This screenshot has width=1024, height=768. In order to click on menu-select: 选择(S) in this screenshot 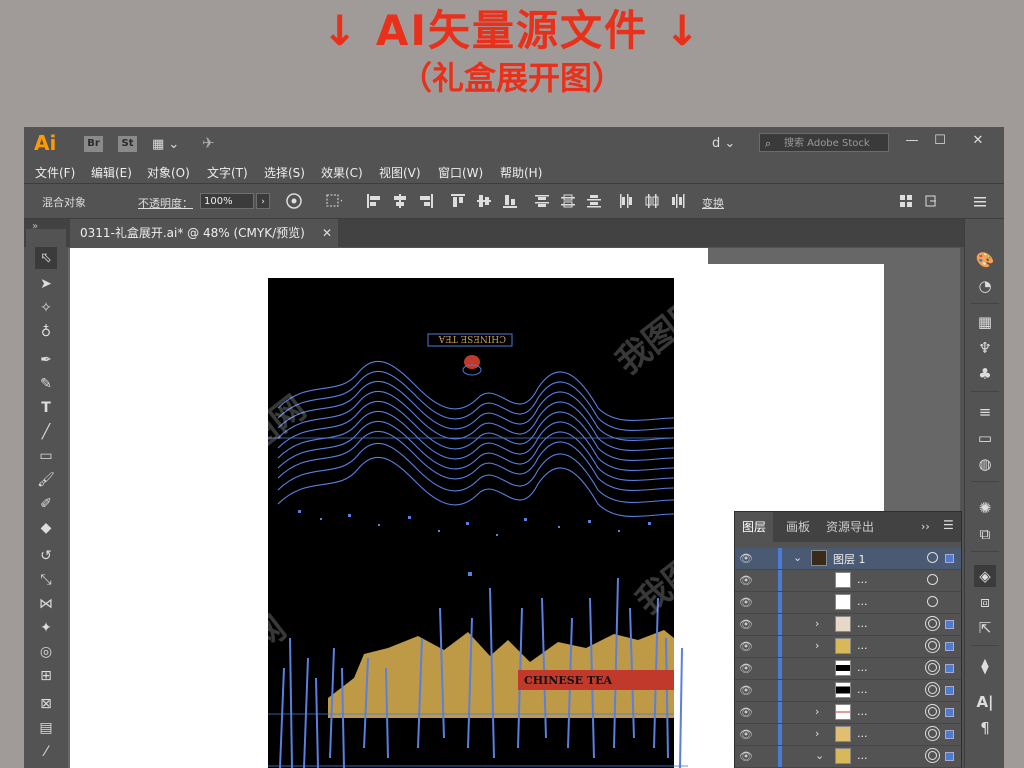, I will do `click(284, 172)`.